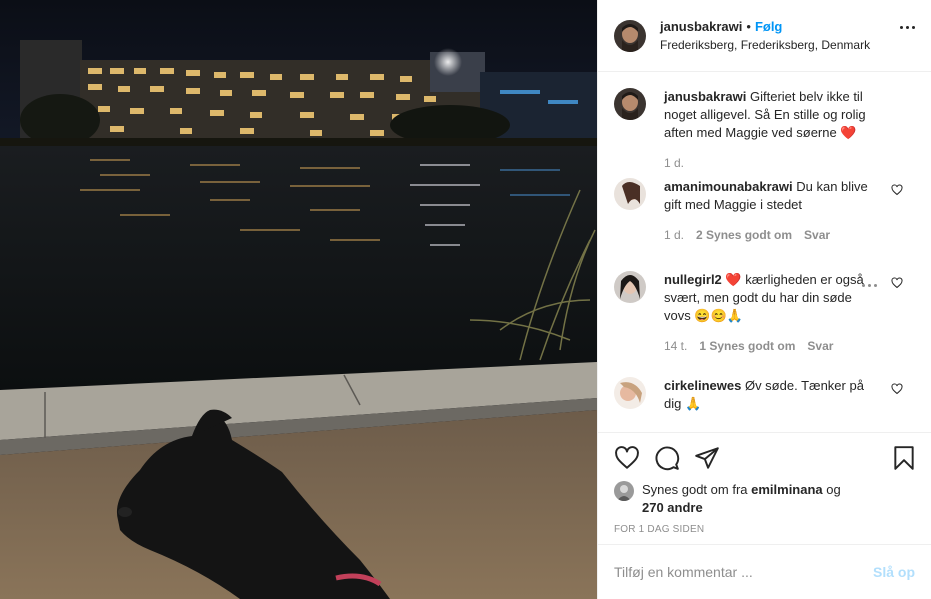 Image resolution: width=931 pixels, height=599 pixels. Describe the element at coordinates (787, 489) in the screenshot. I see `liker-username: emilminana` at that location.